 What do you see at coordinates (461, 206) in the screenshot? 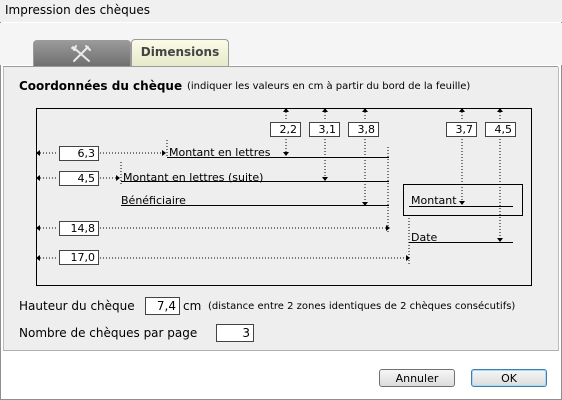
I see `line-montant` at bounding box center [461, 206].